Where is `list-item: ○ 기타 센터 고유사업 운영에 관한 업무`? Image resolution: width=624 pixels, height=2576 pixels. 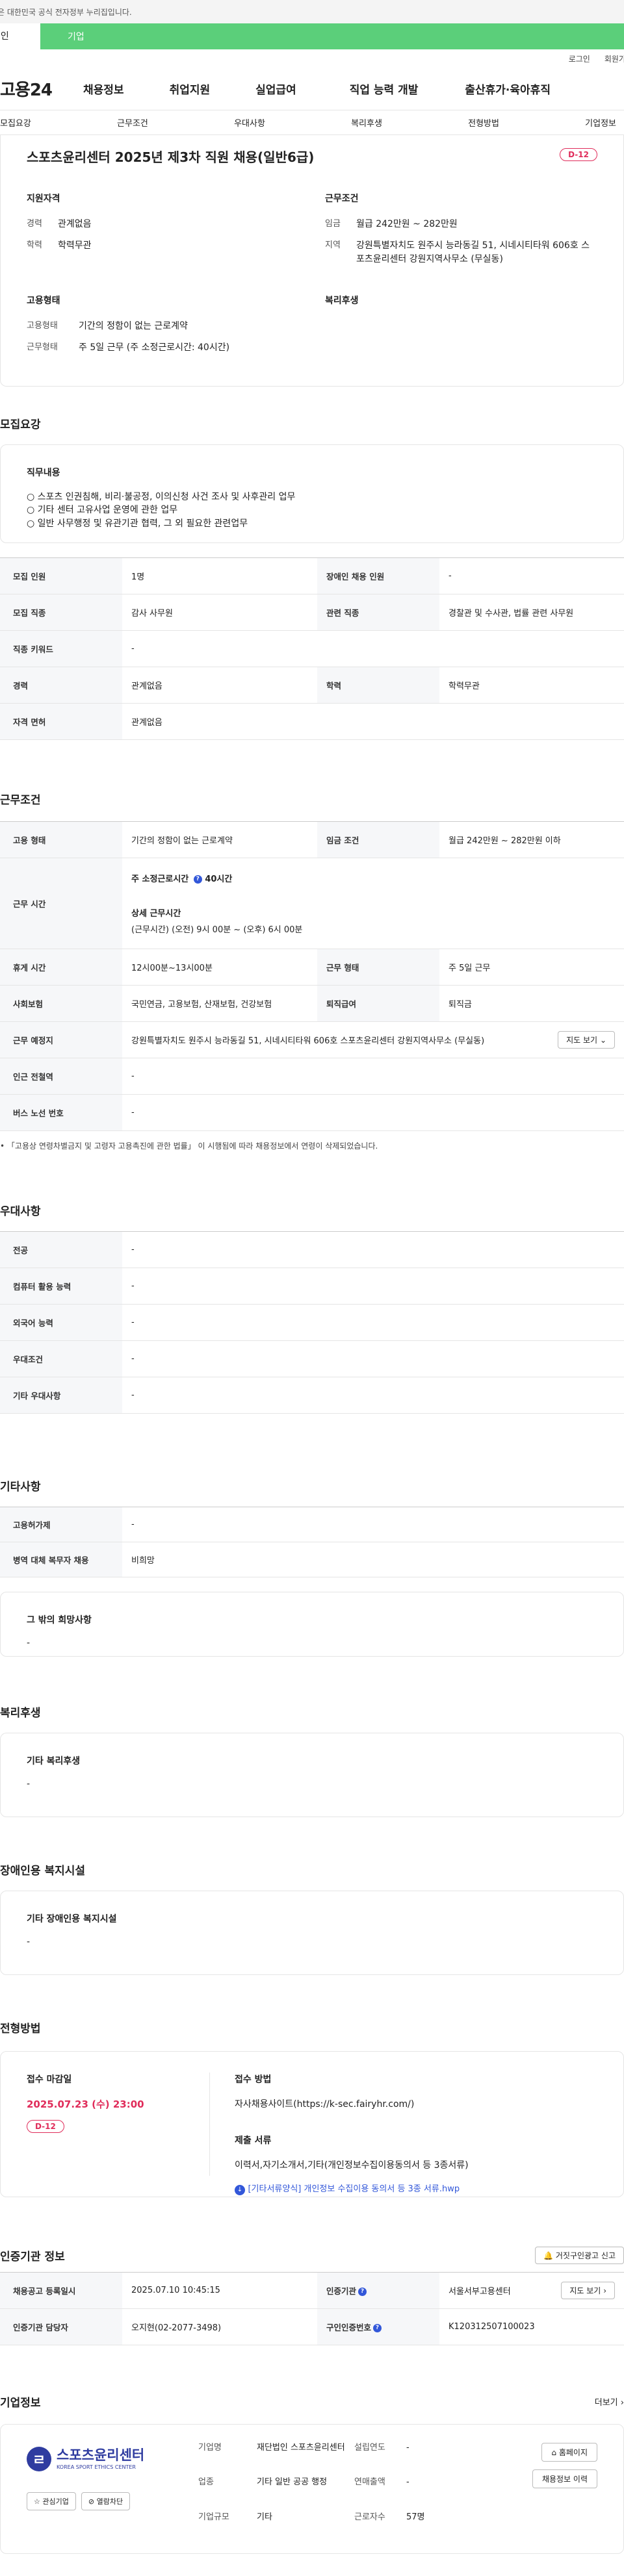 list-item: ○ 기타 센터 고유사업 운영에 관한 업무 is located at coordinates (103, 510).